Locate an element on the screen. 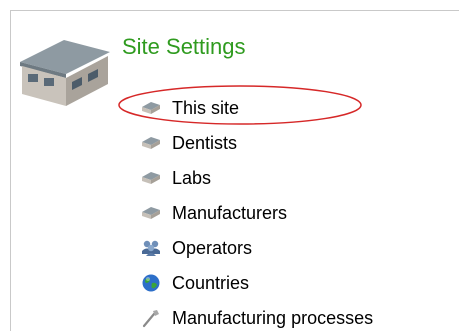 The width and height of the screenshot is (459, 335). list-item-manufacturing-processes: Manufacturing processes is located at coordinates (256, 317).